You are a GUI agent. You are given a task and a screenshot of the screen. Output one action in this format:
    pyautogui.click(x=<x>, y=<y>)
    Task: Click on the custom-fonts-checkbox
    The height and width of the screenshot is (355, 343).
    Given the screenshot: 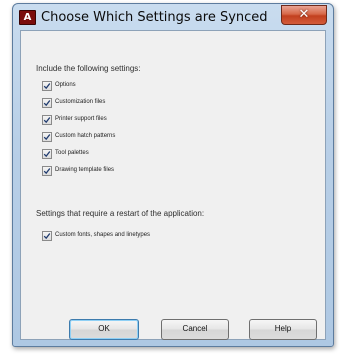 What is the action you would take?
    pyautogui.click(x=47, y=236)
    